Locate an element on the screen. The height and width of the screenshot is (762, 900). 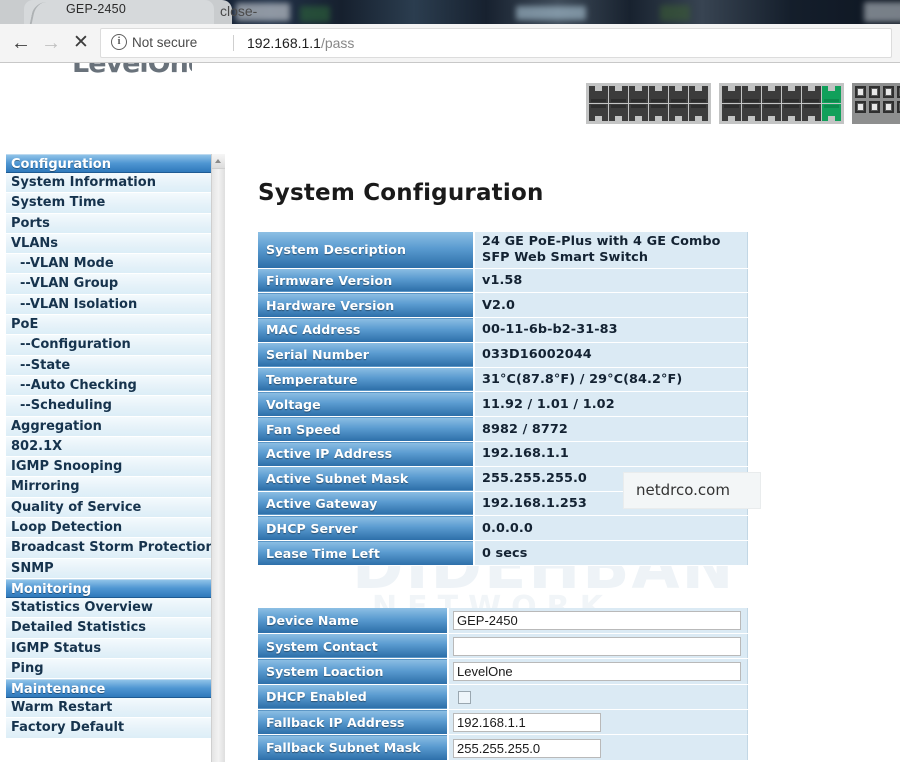
info-label-hardware-version: Hardware Version is located at coordinates (366, 305).